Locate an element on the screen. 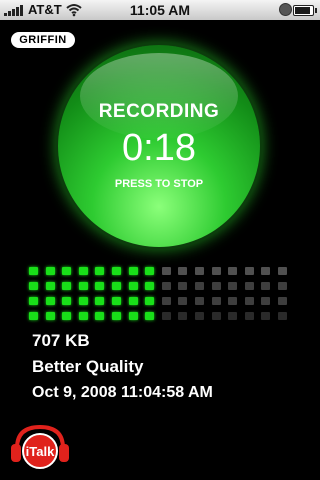  italk-logo-text: iTalk is located at coordinates (40, 451).